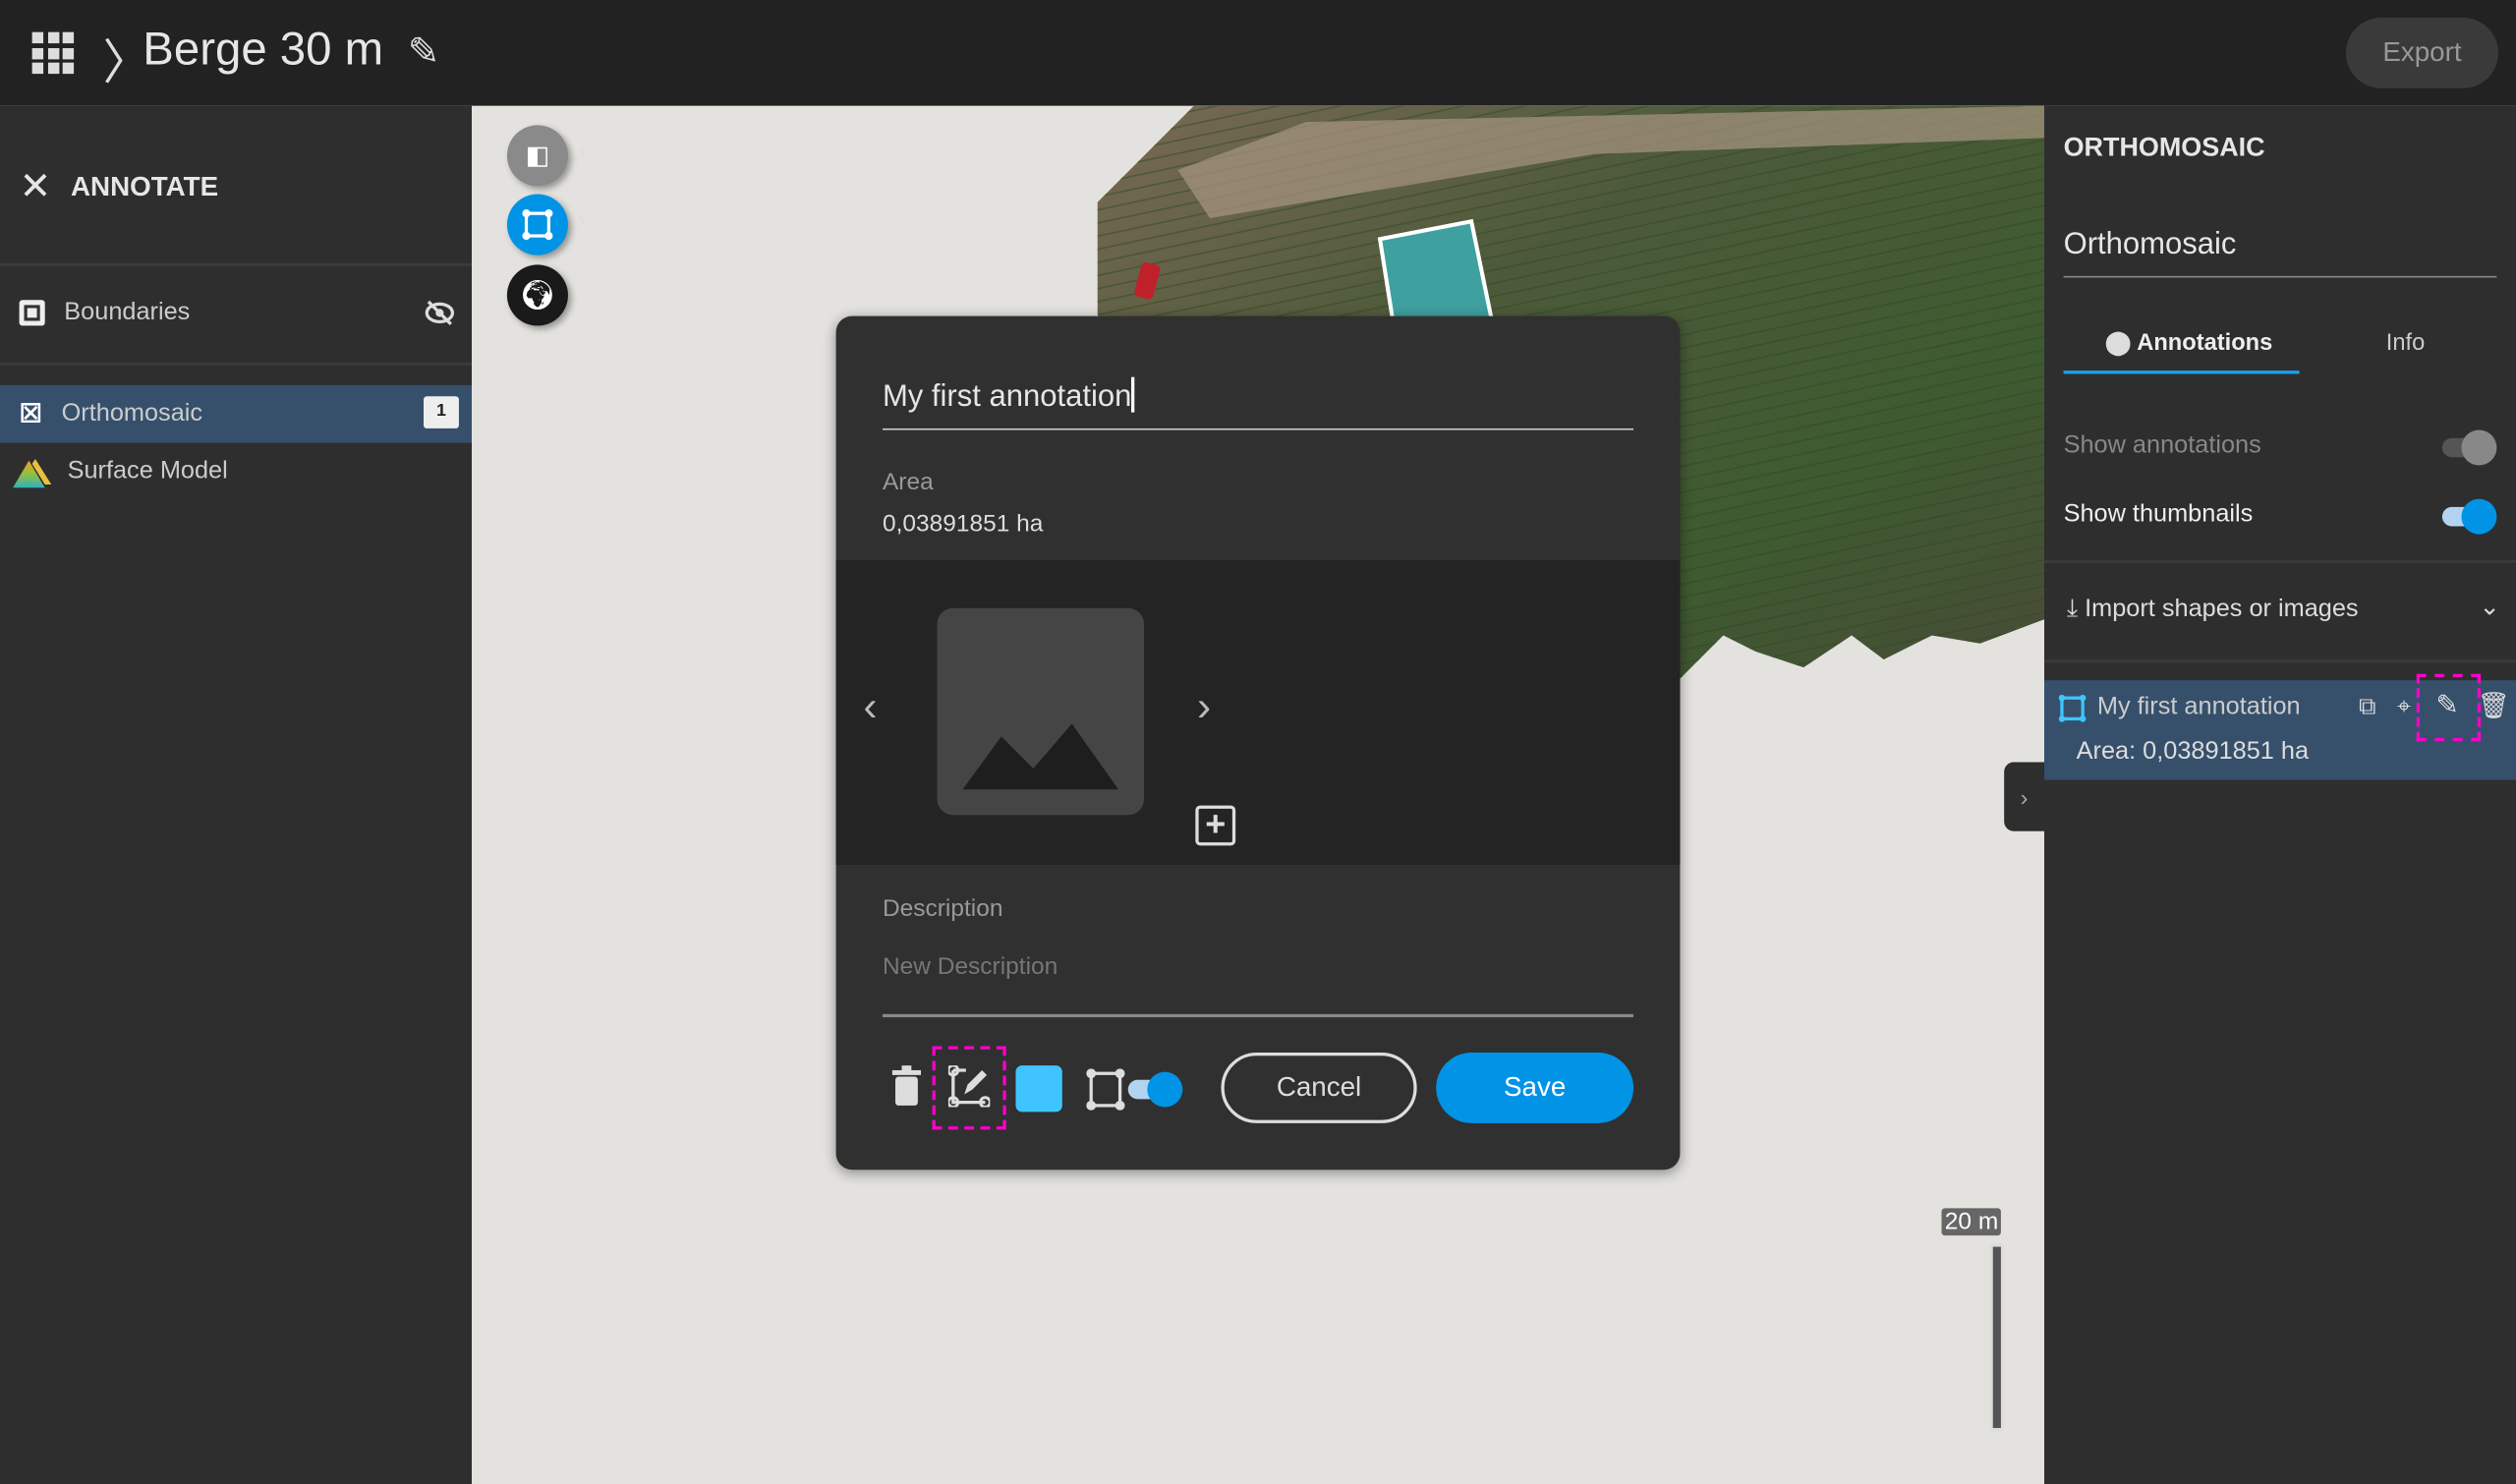  I want to click on color-swatch, so click(1038, 1089).